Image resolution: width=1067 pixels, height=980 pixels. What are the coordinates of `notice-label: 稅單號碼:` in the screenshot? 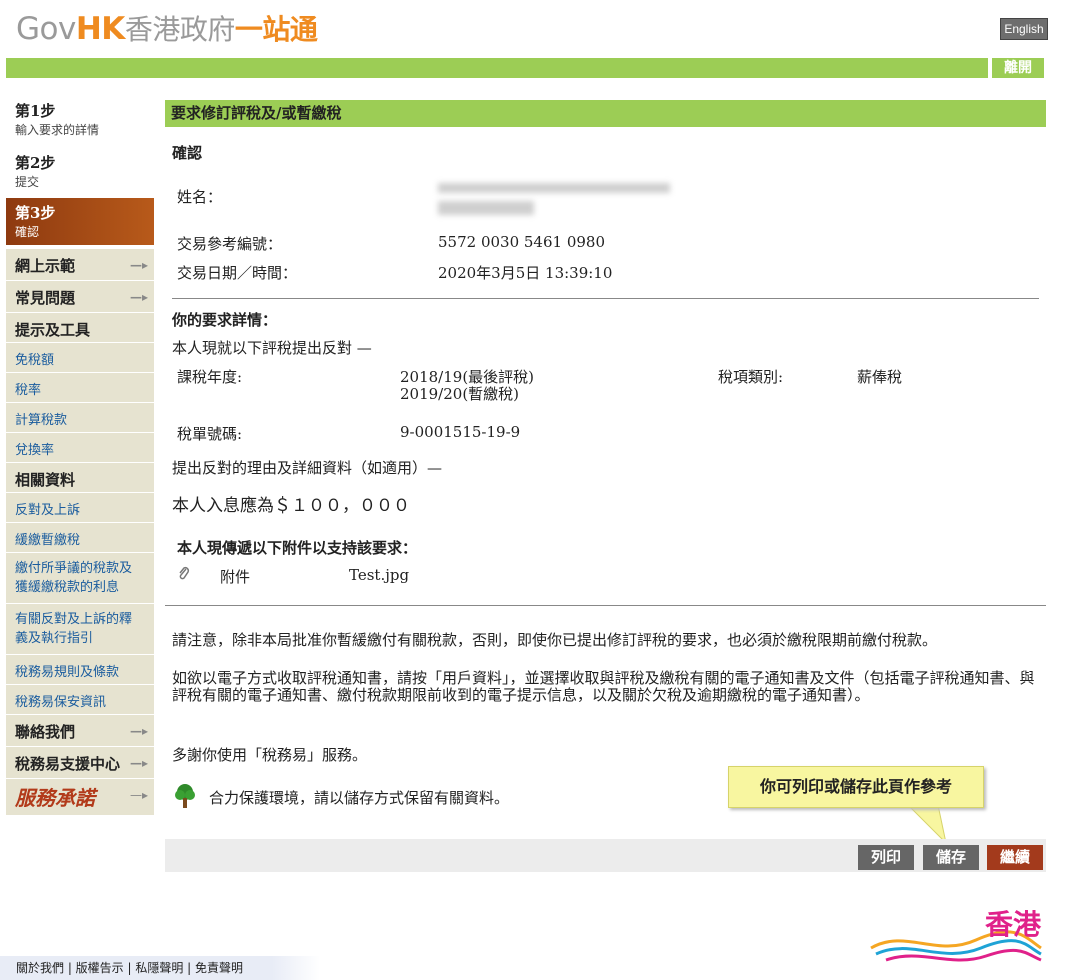 It's located at (210, 434).